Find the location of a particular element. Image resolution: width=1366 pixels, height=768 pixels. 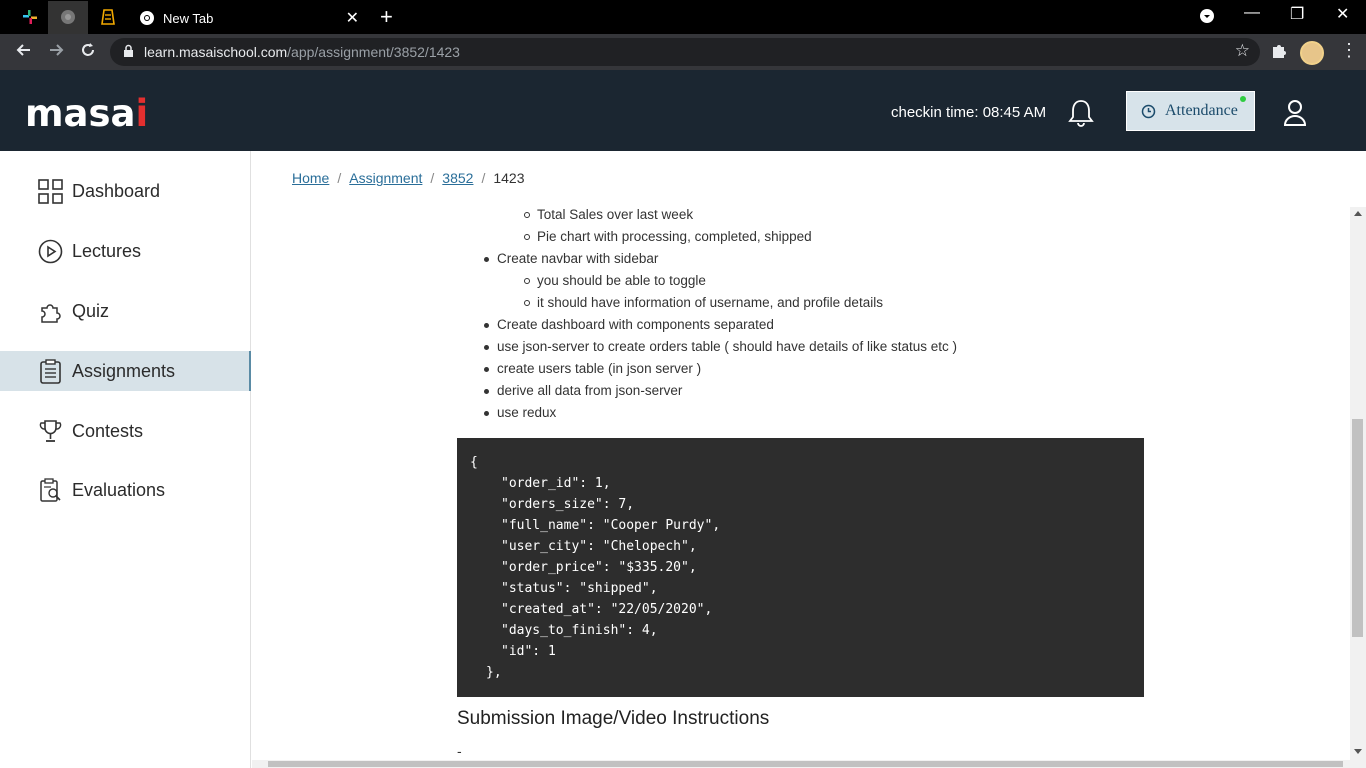

trophy-icon is located at coordinates (50, 431).